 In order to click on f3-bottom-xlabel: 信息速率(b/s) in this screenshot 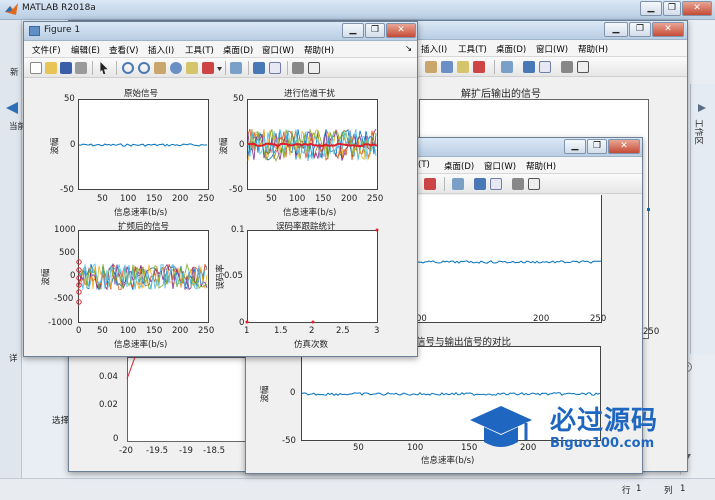, I will do `click(448, 461)`.